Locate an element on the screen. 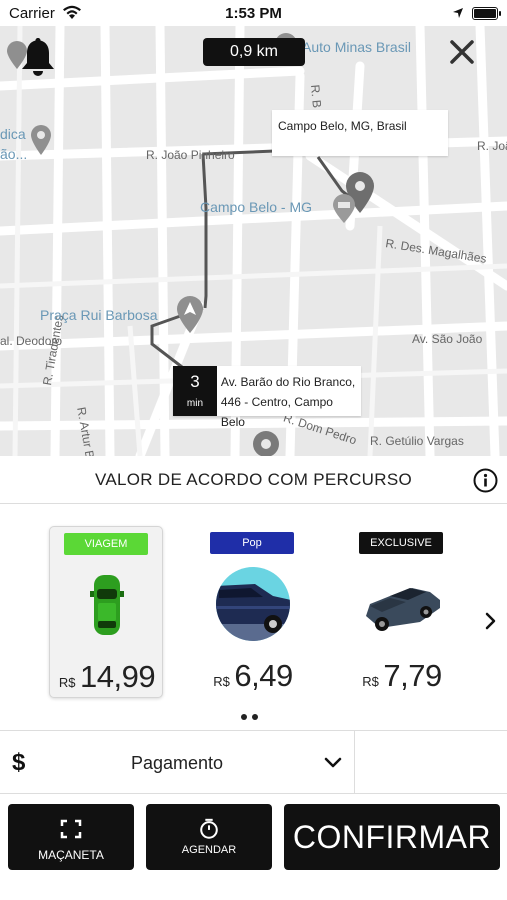 This screenshot has height=900, width=507. chevron-down-icon is located at coordinates (333, 762).